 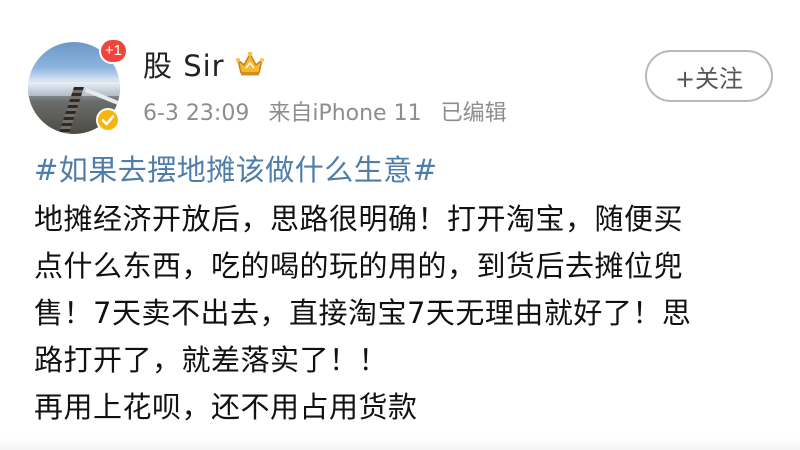 What do you see at coordinates (78, 86) in the screenshot?
I see `avatar-container: +1` at bounding box center [78, 86].